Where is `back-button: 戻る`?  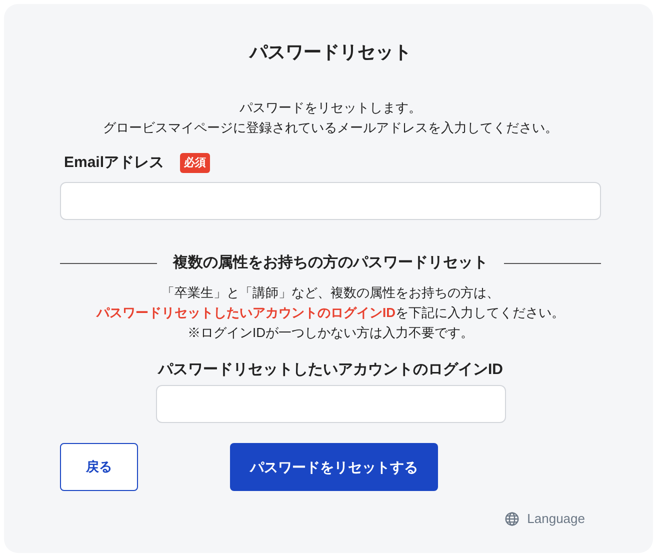
back-button: 戻る is located at coordinates (99, 467).